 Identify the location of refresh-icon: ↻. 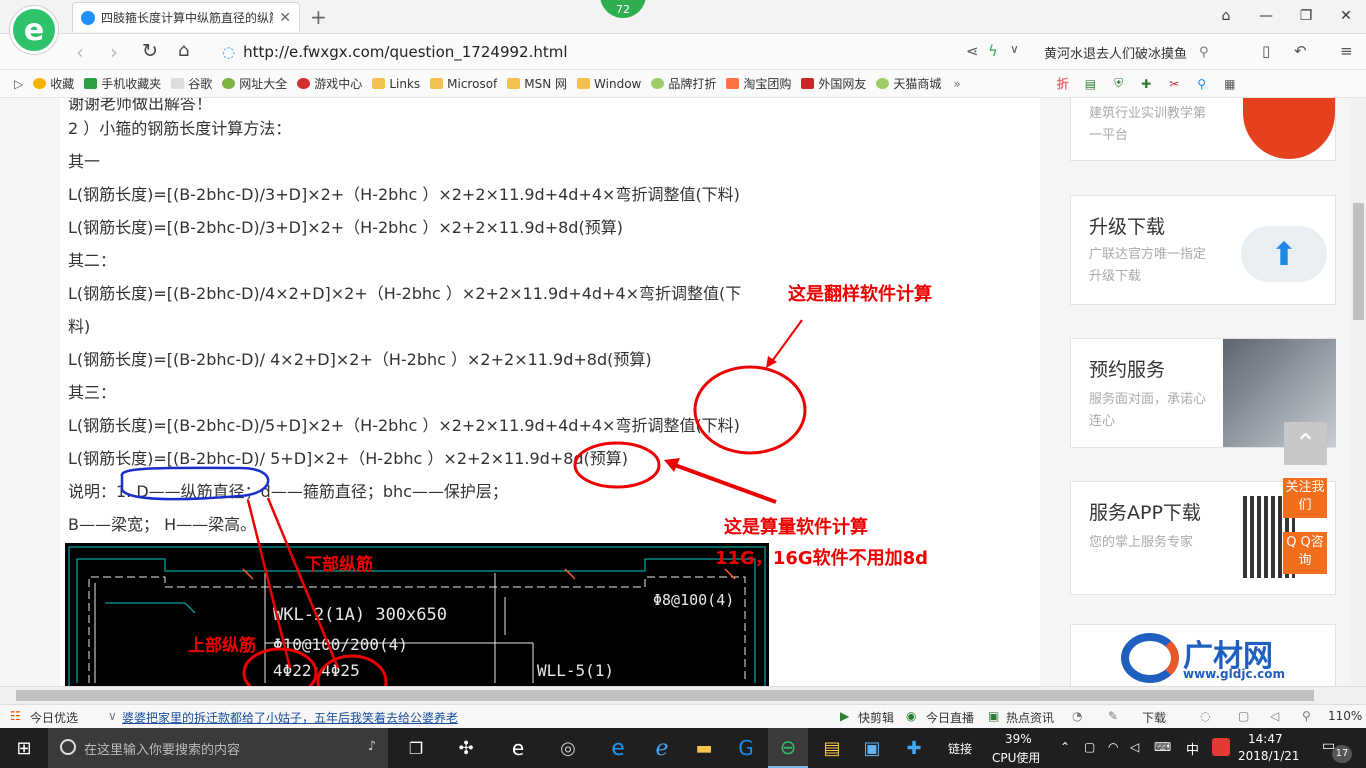
(150, 51).